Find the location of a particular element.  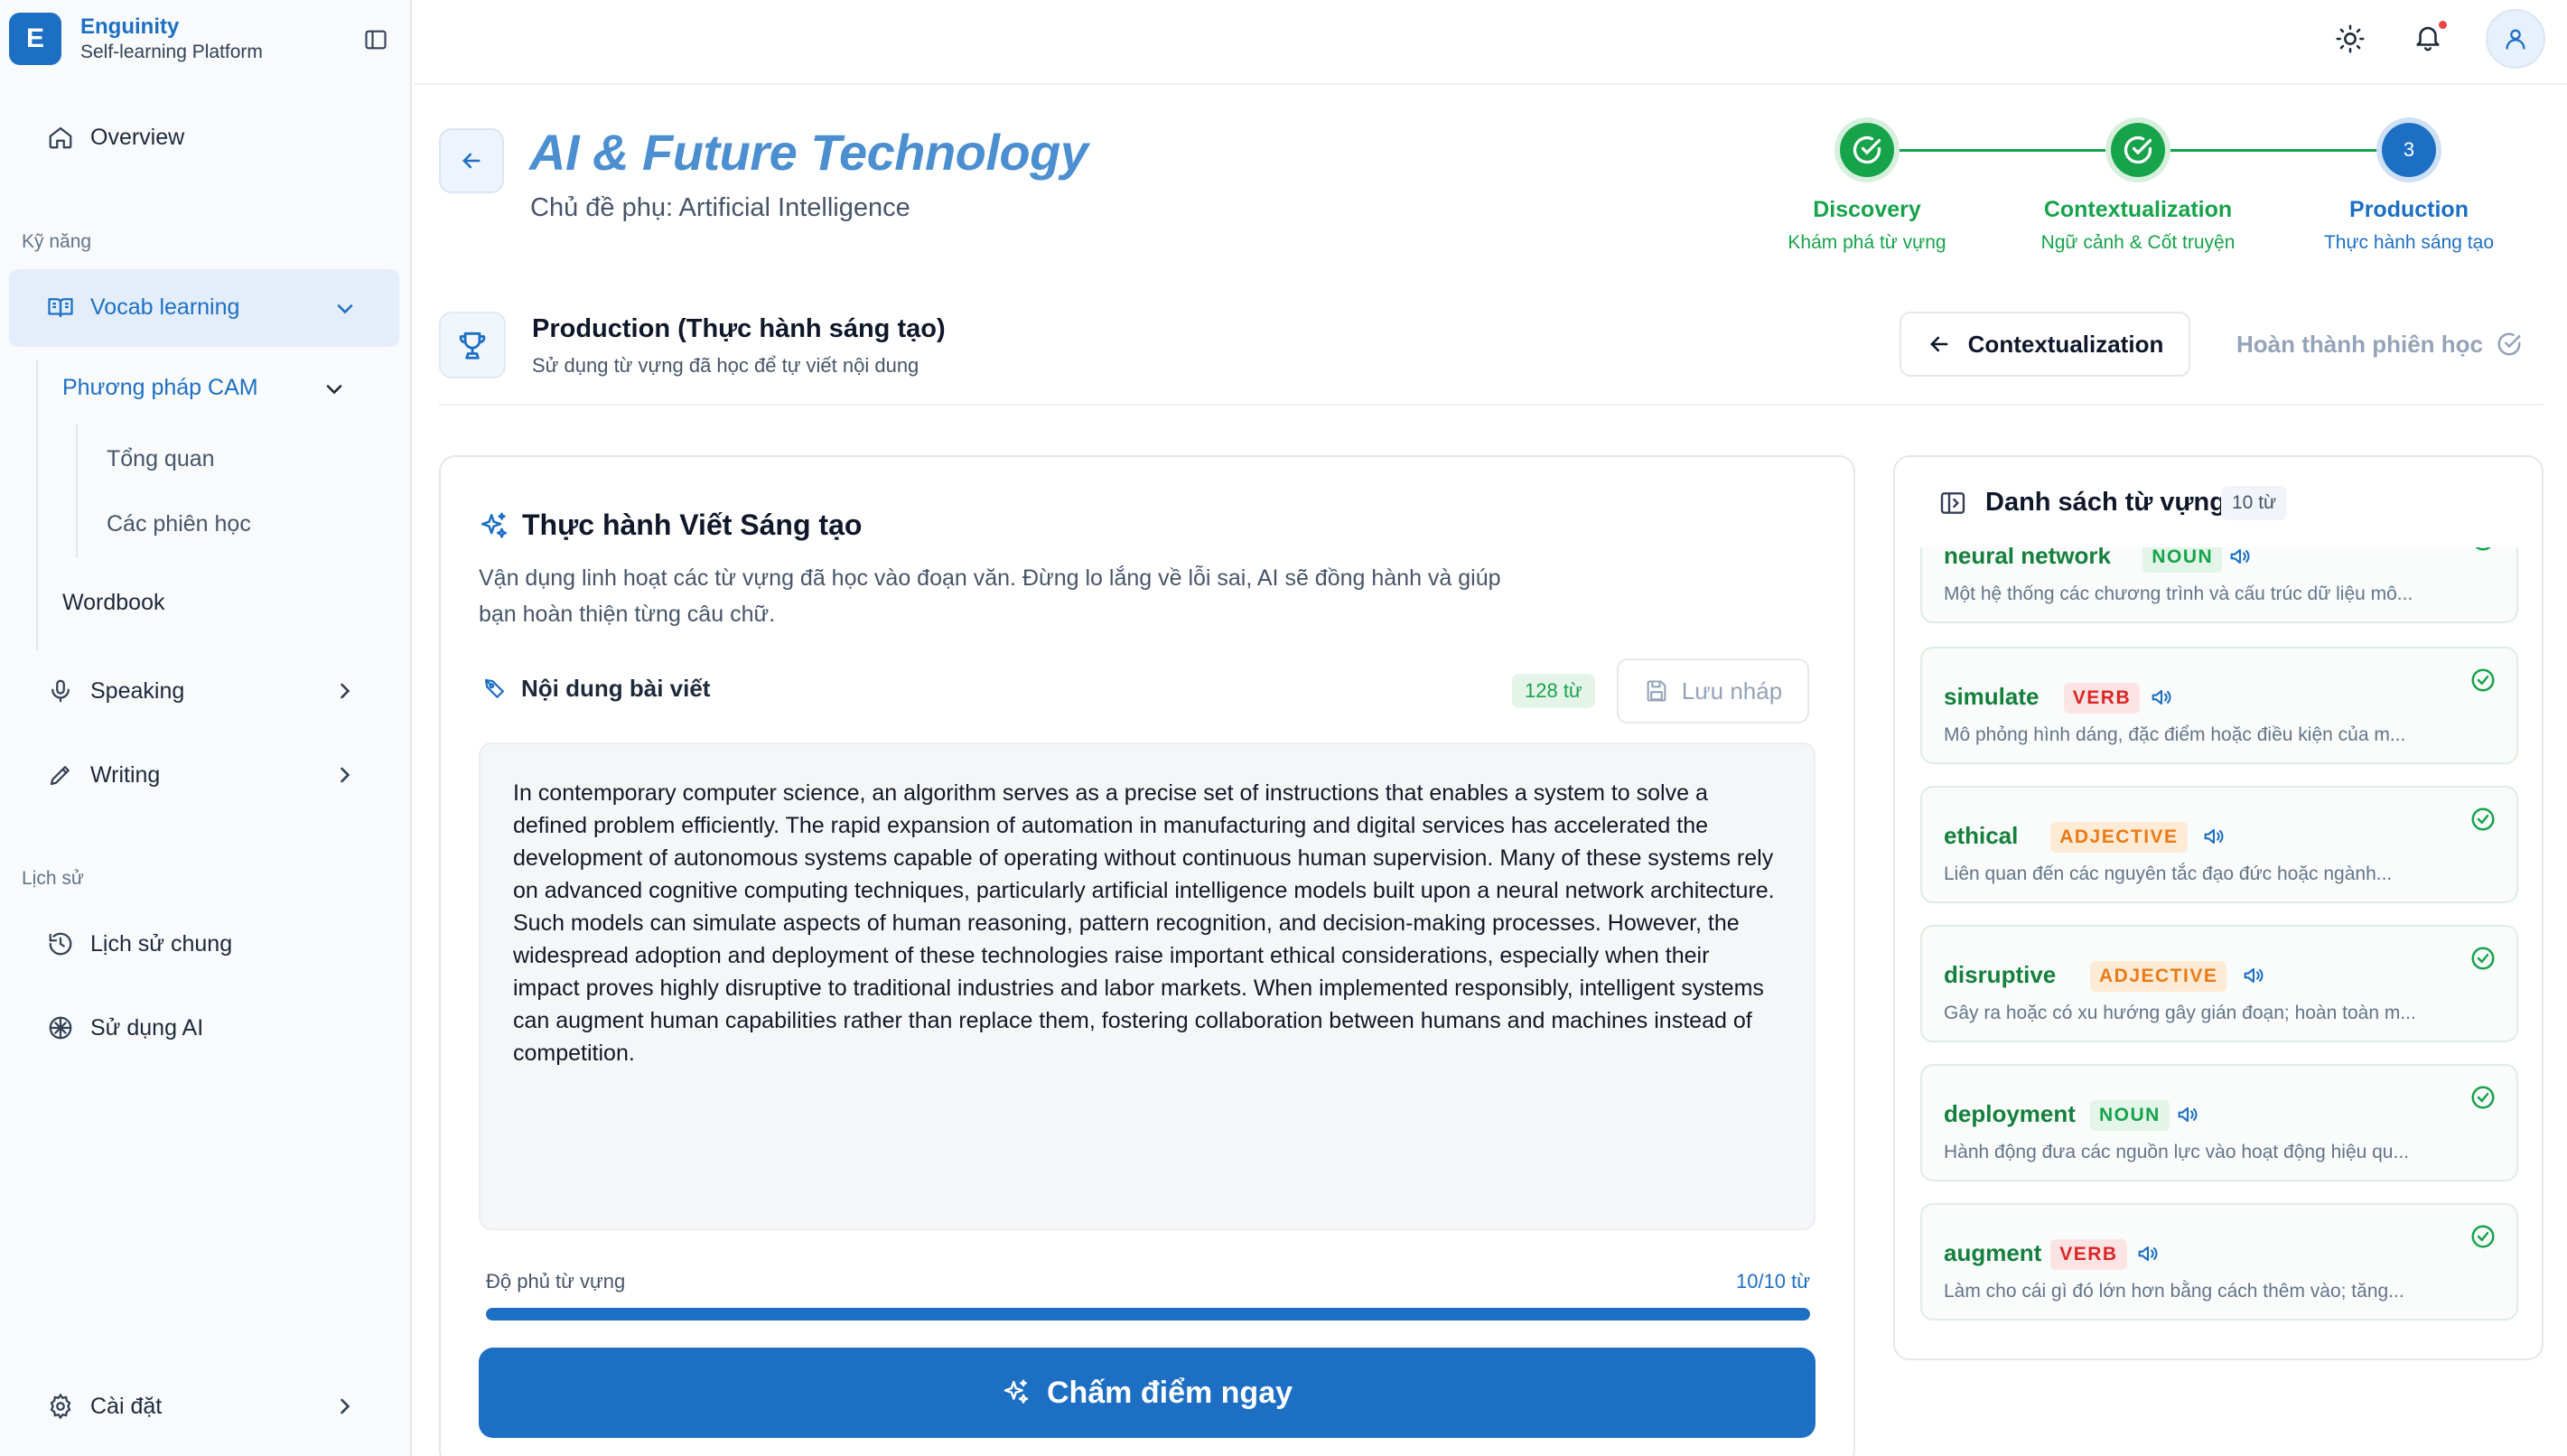

writing-title: Thực hành Viết Sáng tạo is located at coordinates (692, 525).